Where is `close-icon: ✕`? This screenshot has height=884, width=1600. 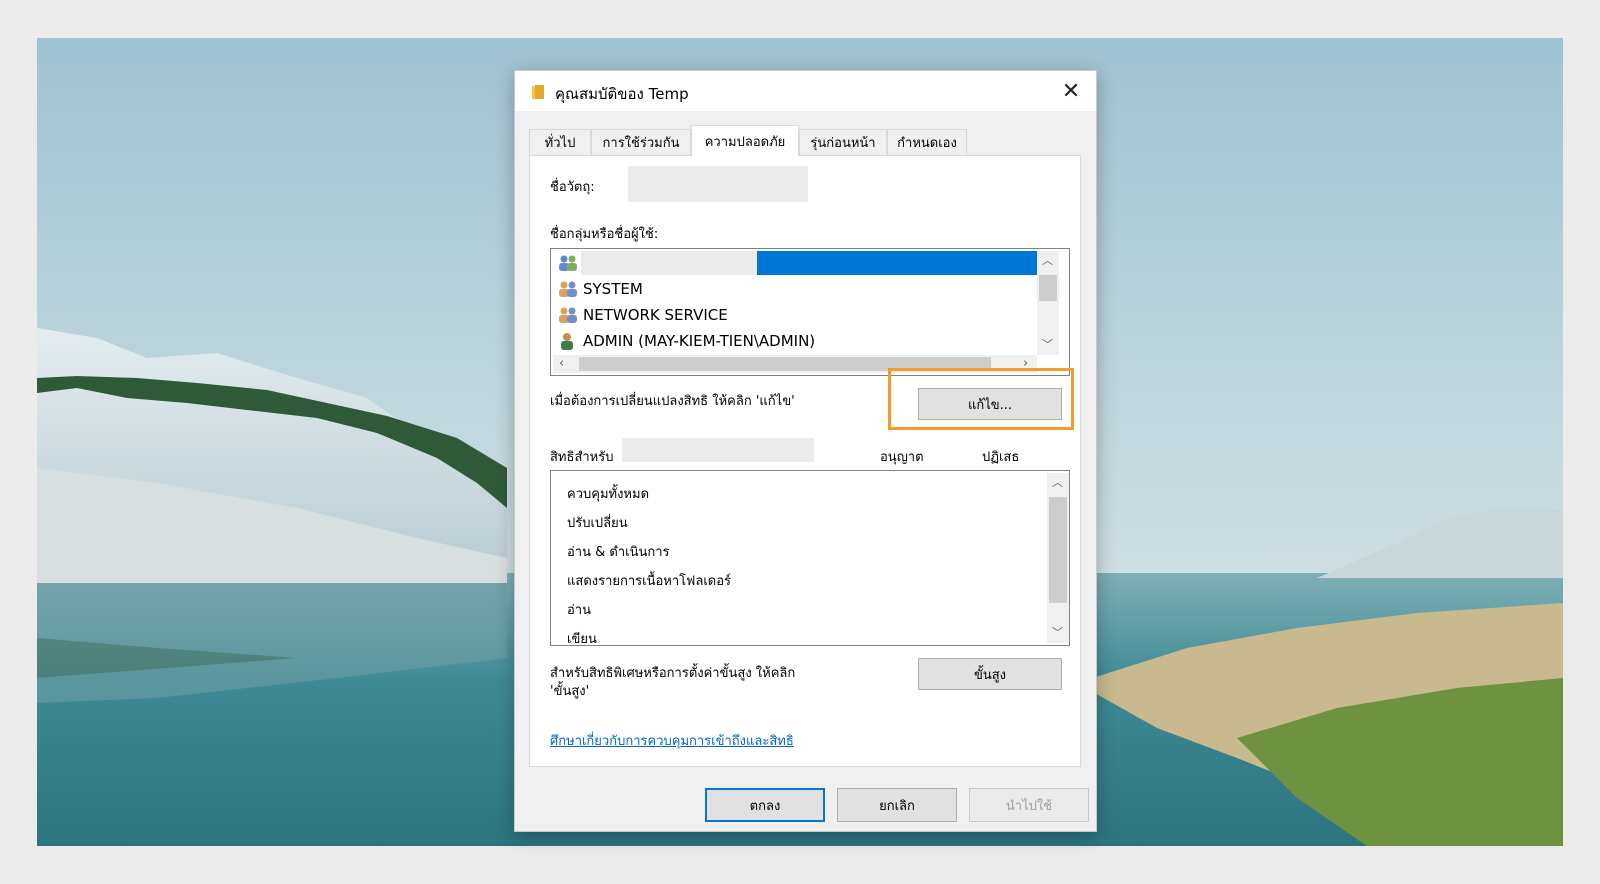 close-icon: ✕ is located at coordinates (1071, 91).